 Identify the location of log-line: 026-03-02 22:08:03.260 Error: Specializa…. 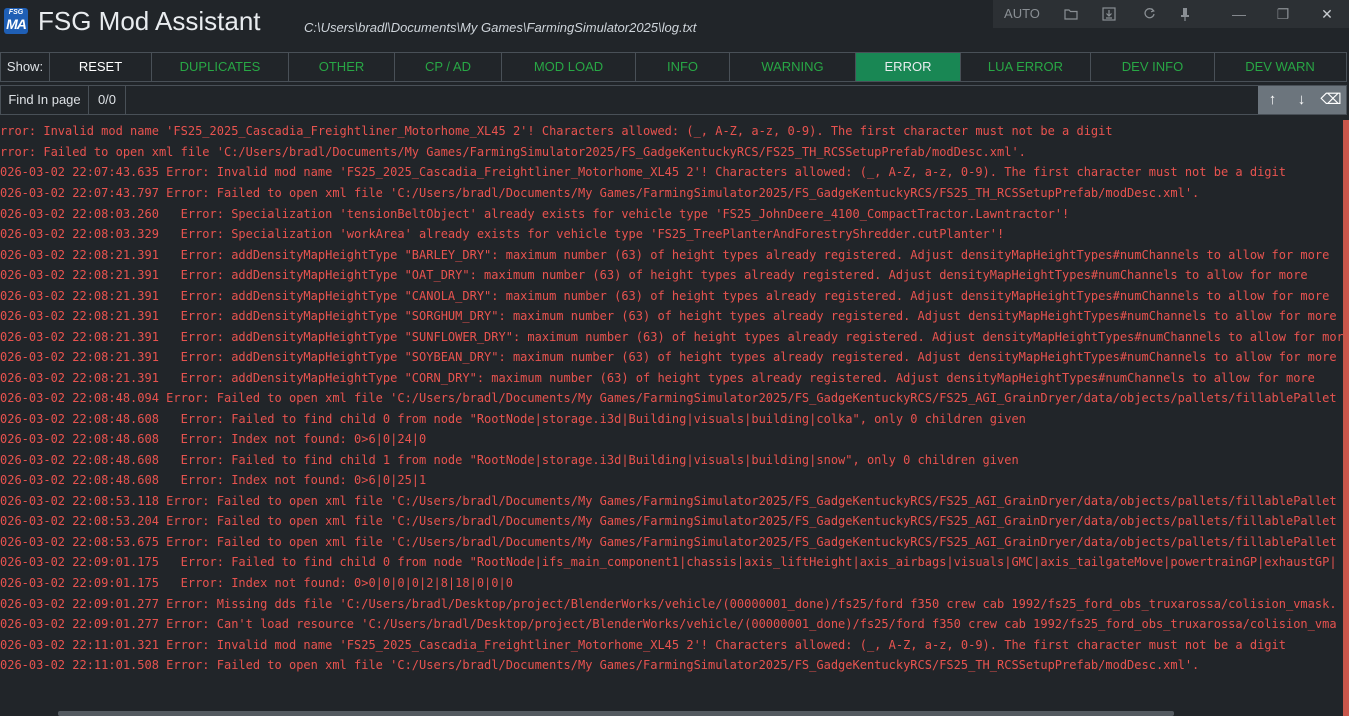
(535, 214).